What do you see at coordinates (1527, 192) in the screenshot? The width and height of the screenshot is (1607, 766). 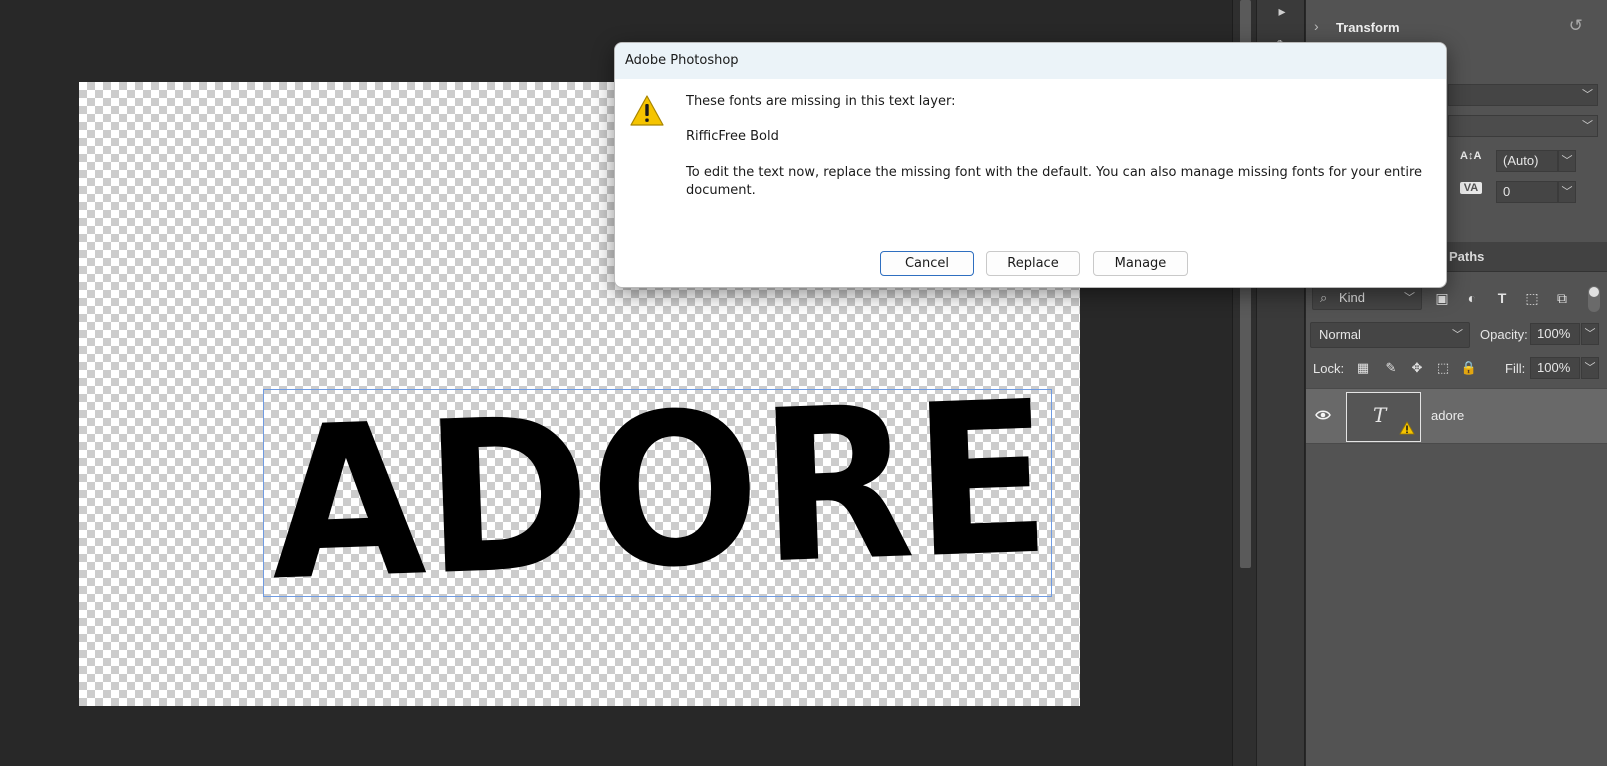 I see `tracking-field: 0` at bounding box center [1527, 192].